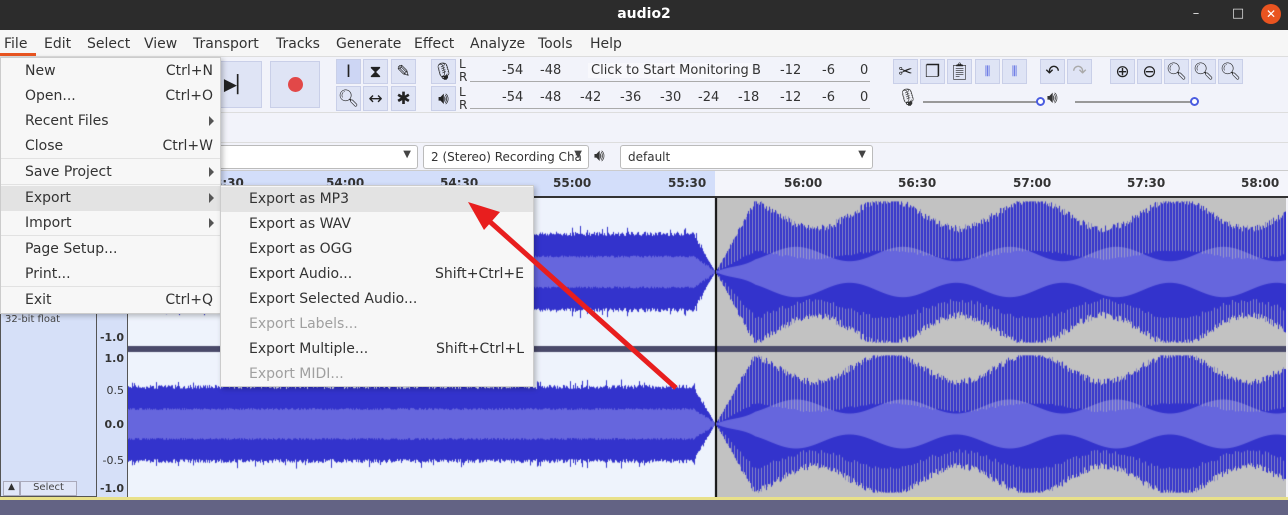  I want to click on annotation-arrow, so click(573, 296).